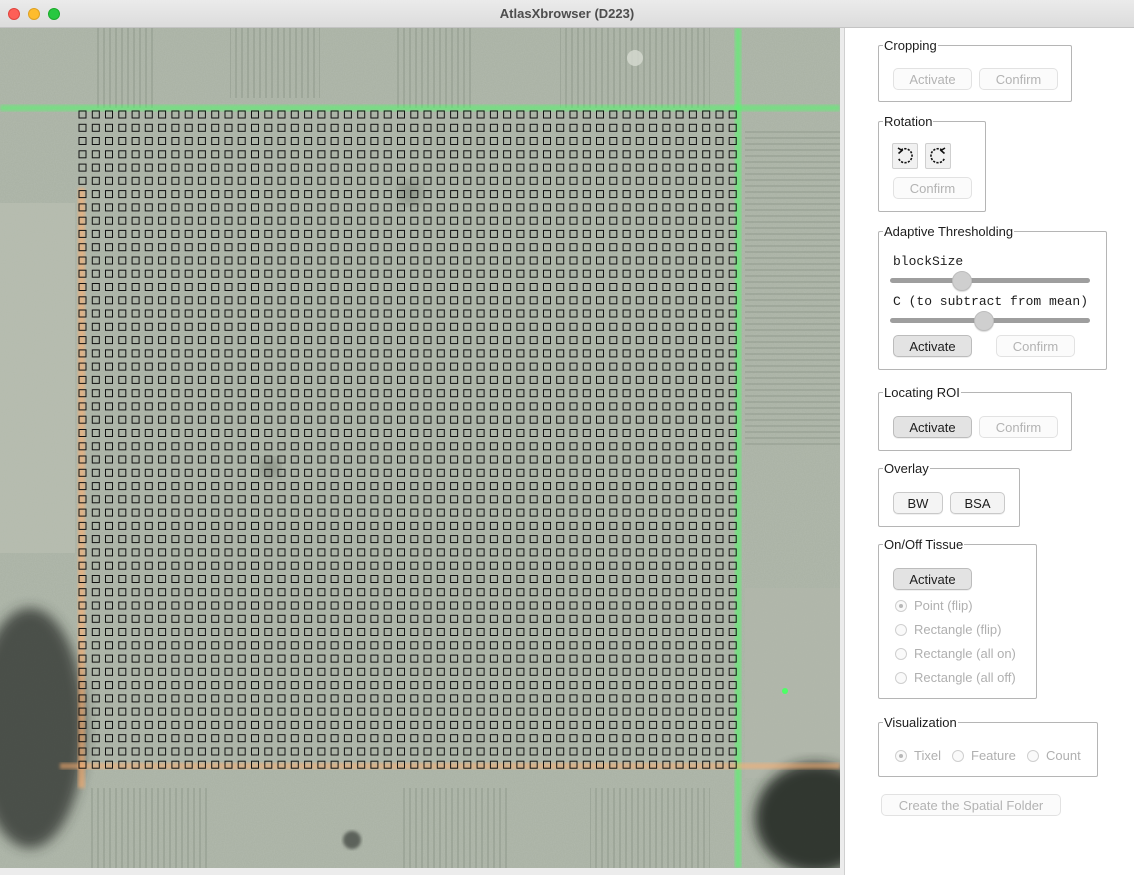 This screenshot has width=1134, height=875. What do you see at coordinates (906, 468) in the screenshot?
I see `overlay-legend: Overlay` at bounding box center [906, 468].